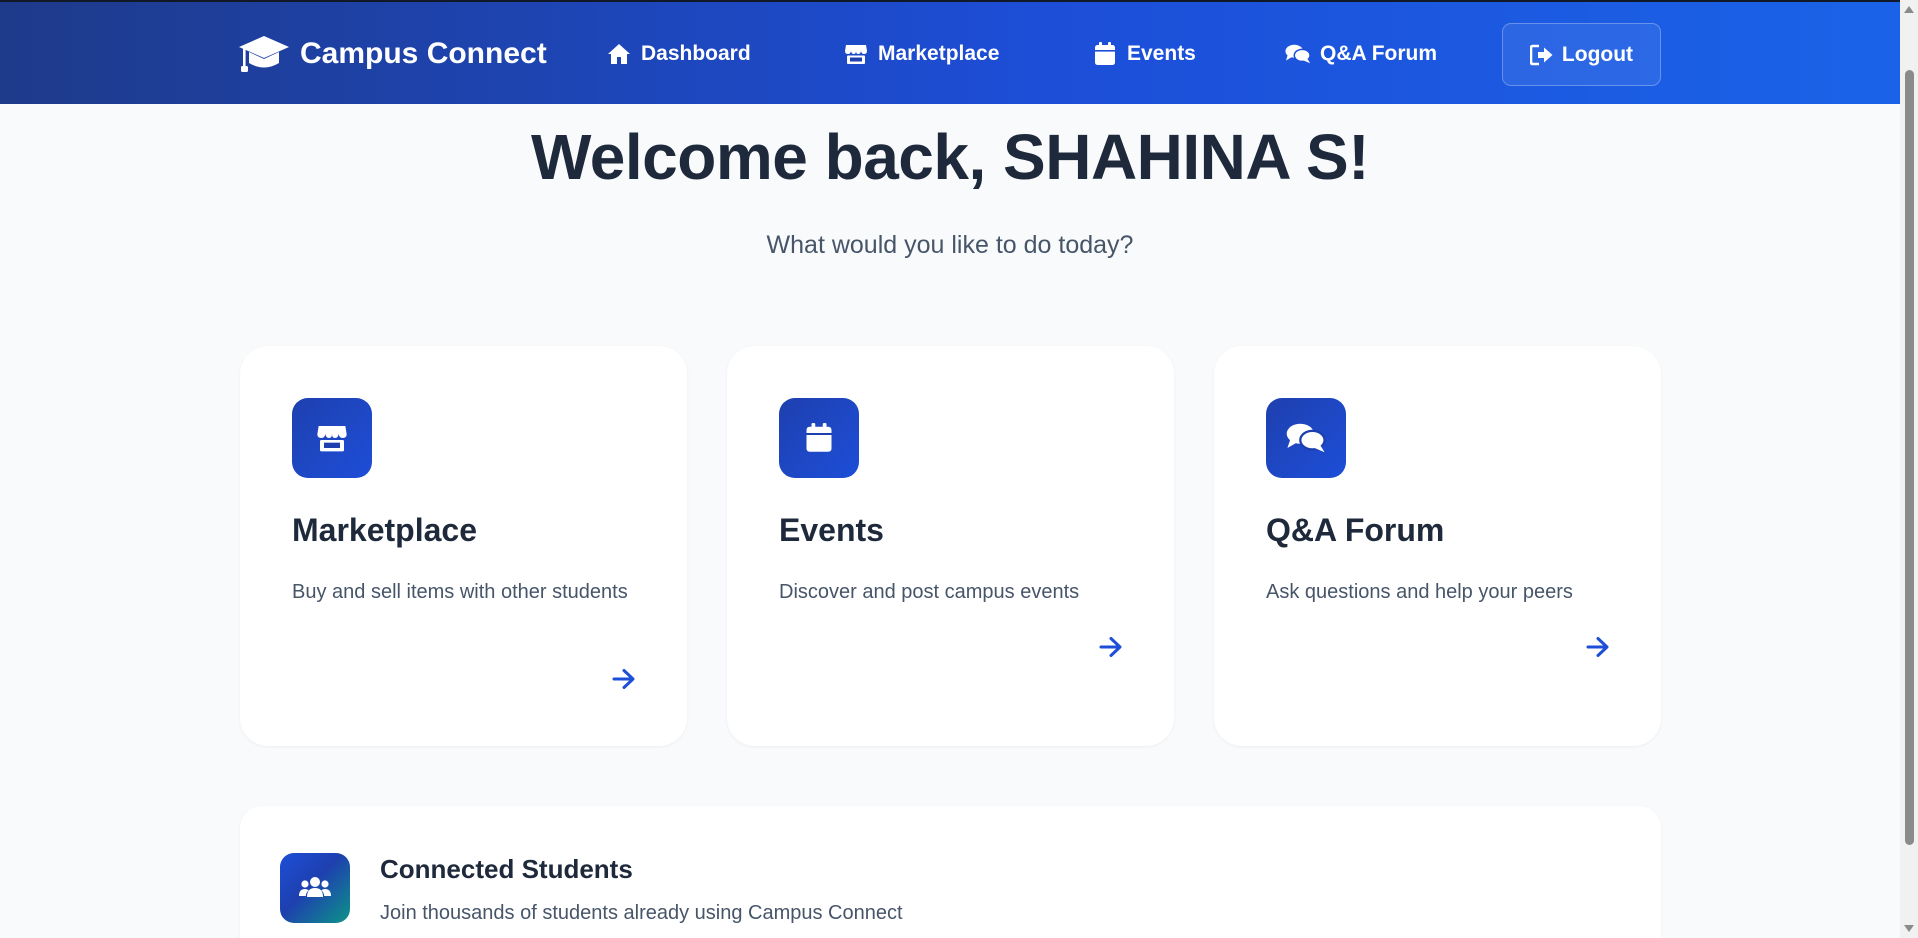 The height and width of the screenshot is (938, 1918). I want to click on events-card-title: Events, so click(831, 530).